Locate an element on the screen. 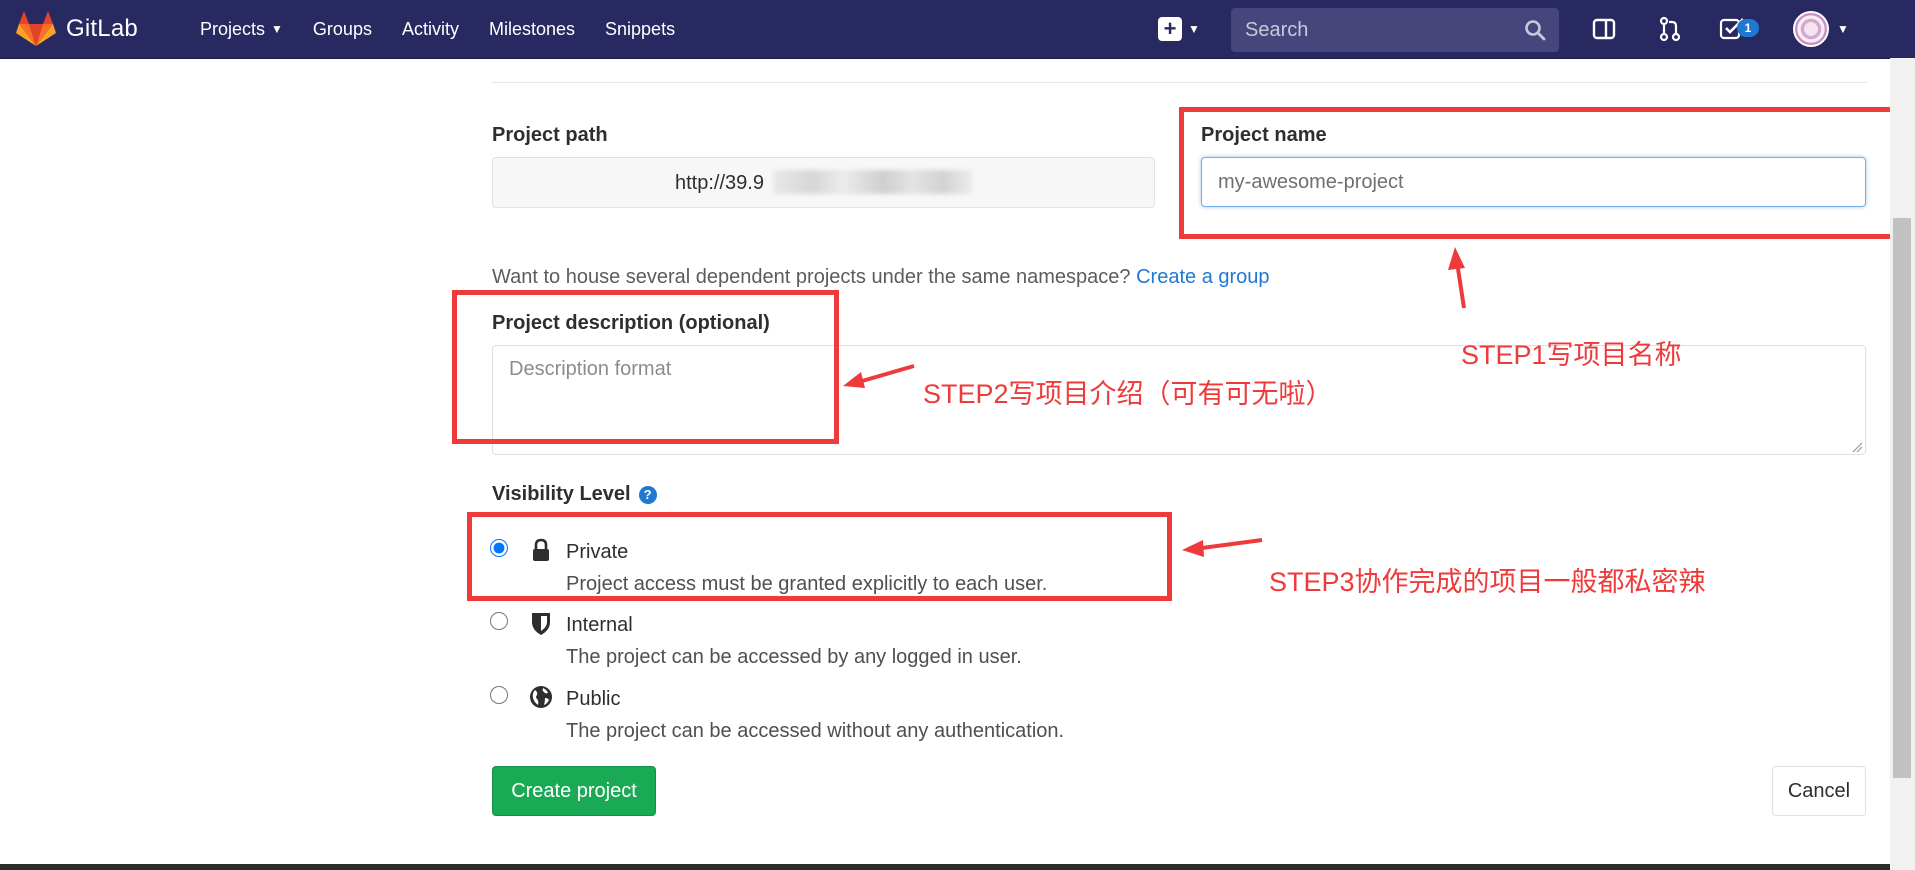 The image size is (1915, 870). gitlab-home-link: GitLab is located at coordinates (77, 29).